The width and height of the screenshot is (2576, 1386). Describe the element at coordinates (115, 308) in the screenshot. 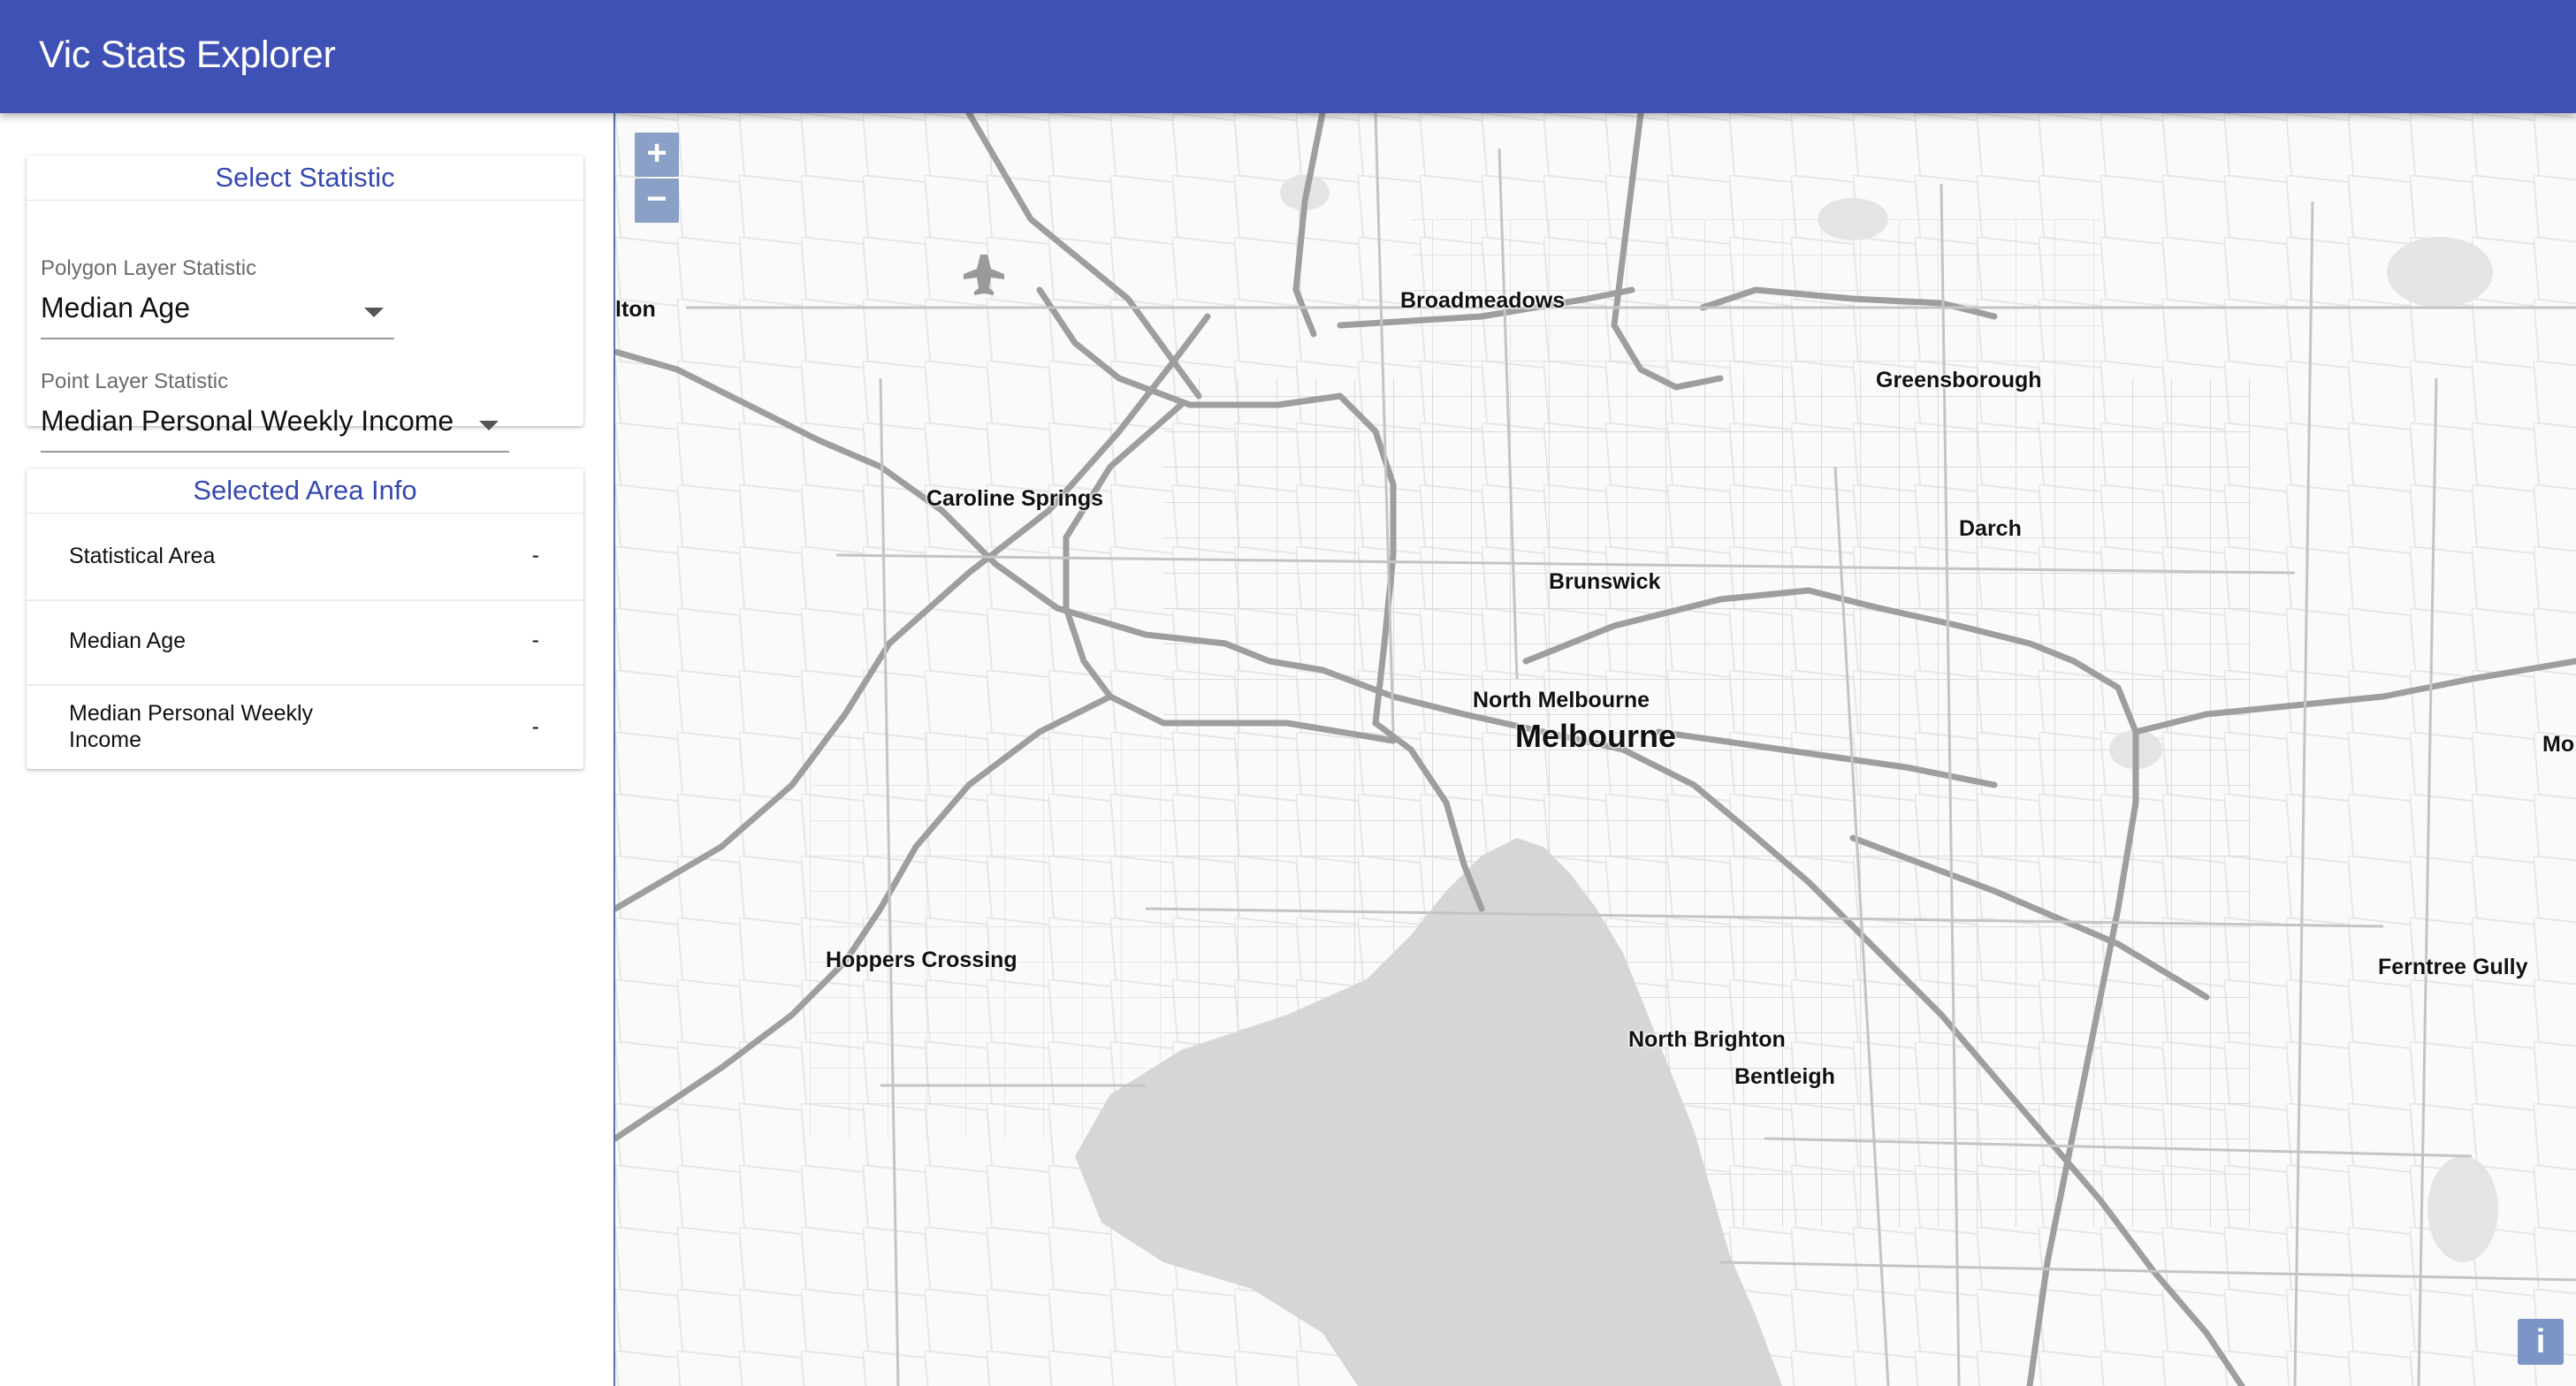

I see `polygon-layer-value: Median Age` at that location.